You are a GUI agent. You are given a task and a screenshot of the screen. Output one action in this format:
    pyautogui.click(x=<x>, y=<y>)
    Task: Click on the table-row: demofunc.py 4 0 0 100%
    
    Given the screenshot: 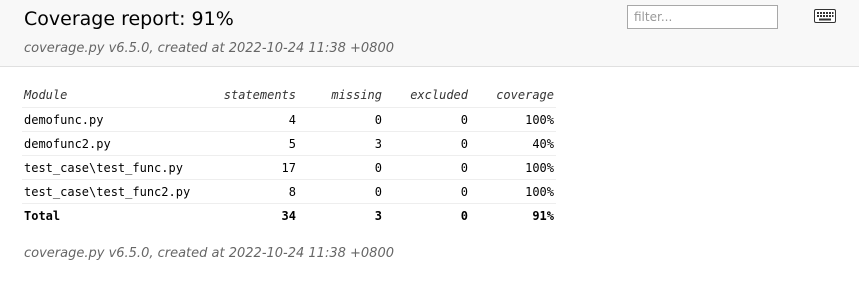 What is the action you would take?
    pyautogui.click(x=289, y=119)
    